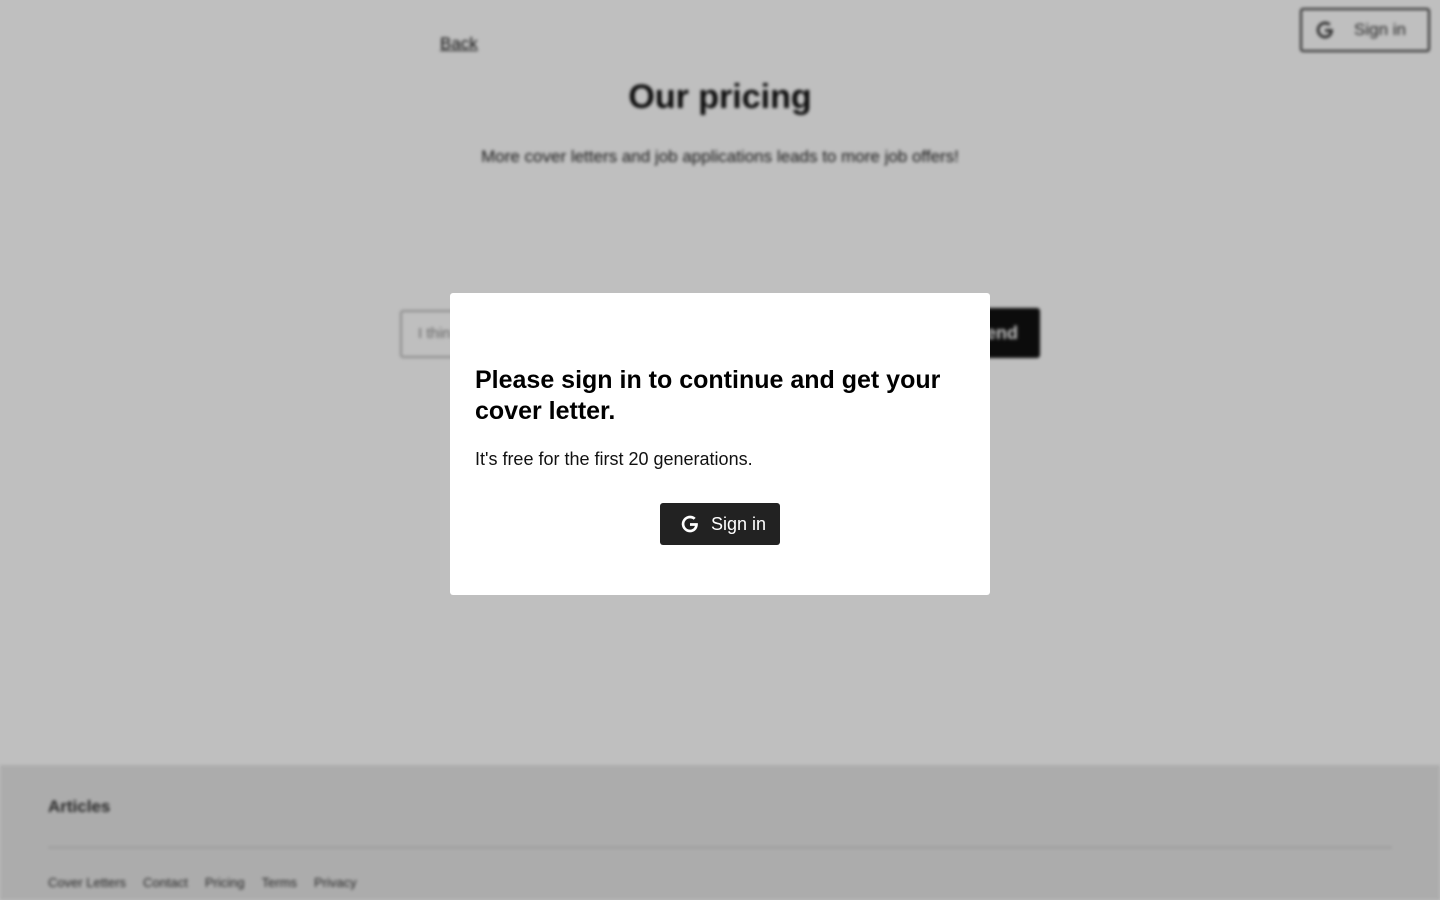 The width and height of the screenshot is (1440, 900). What do you see at coordinates (739, 523) in the screenshot?
I see `modal-sign-in-label: Sign in` at bounding box center [739, 523].